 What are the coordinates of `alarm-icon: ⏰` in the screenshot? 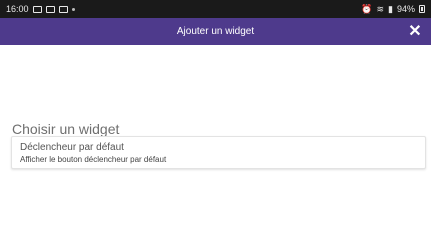 It's located at (367, 8).